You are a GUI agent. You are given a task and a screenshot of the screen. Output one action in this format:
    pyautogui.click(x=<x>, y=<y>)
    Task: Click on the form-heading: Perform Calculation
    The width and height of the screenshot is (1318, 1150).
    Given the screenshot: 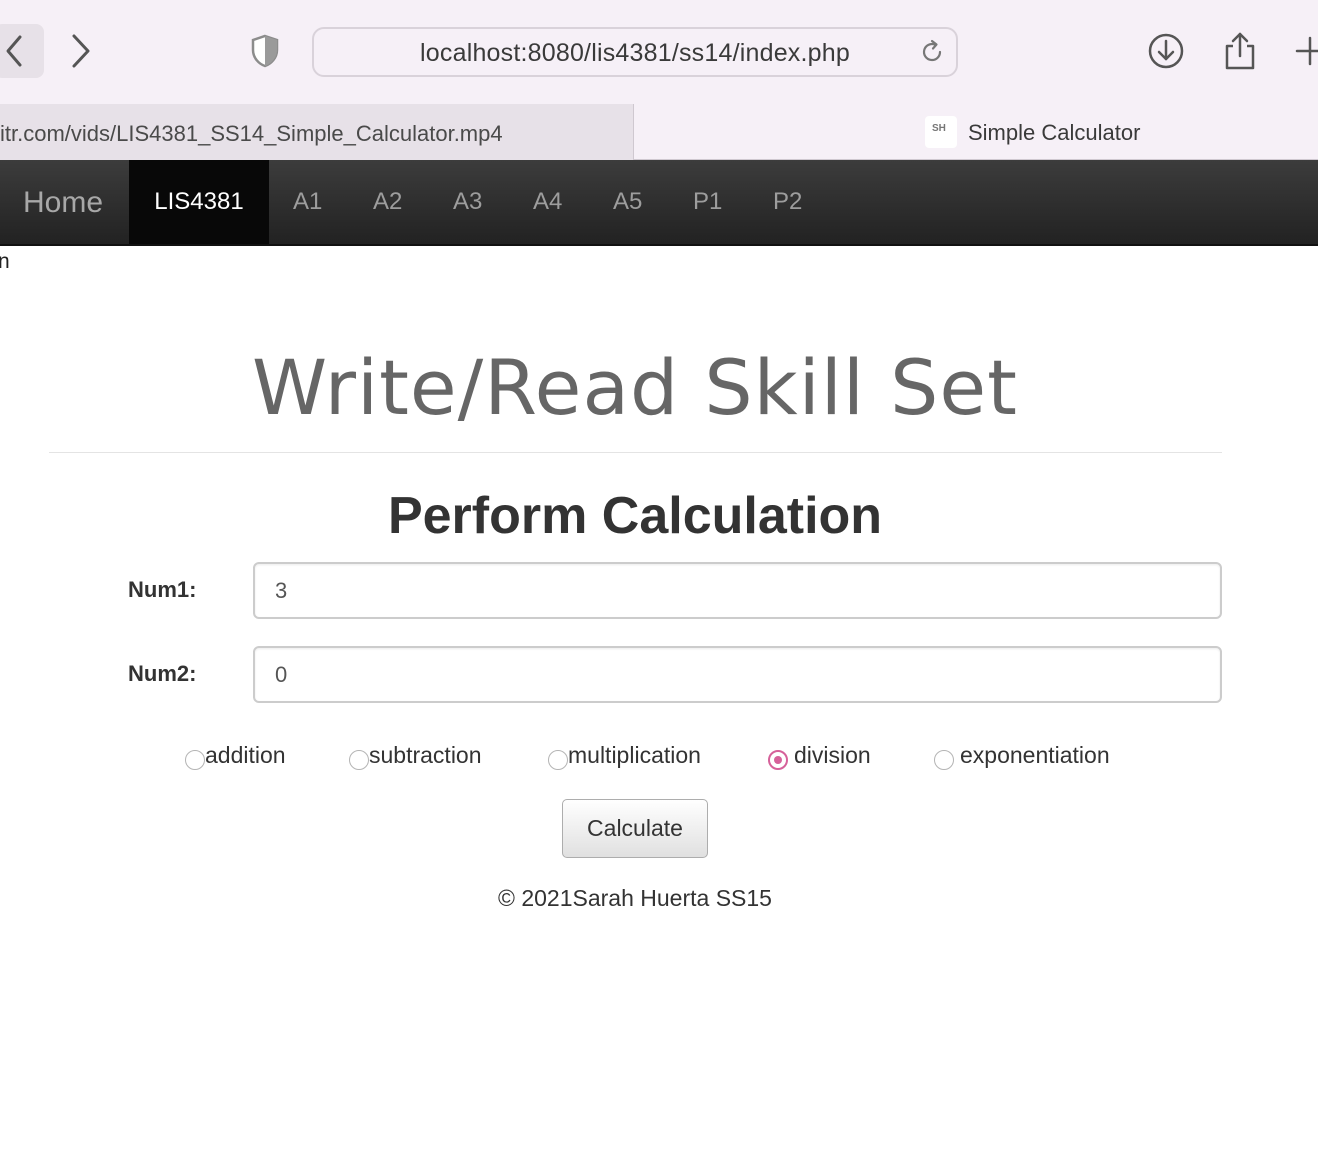 What is the action you would take?
    pyautogui.click(x=635, y=516)
    